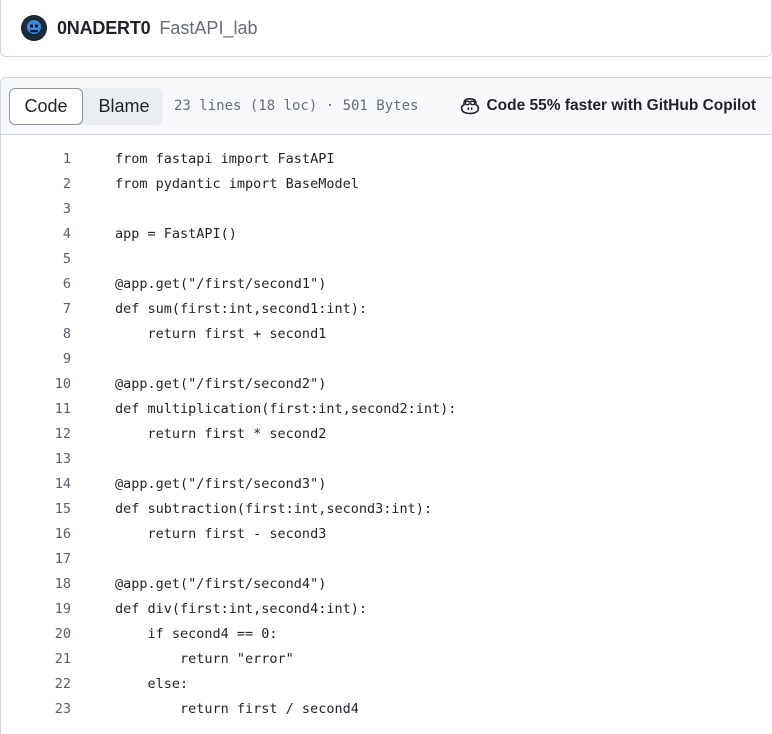 This screenshot has width=772, height=734. Describe the element at coordinates (221, 284) in the screenshot. I see `line-content: @app.get("/first/second1")` at that location.